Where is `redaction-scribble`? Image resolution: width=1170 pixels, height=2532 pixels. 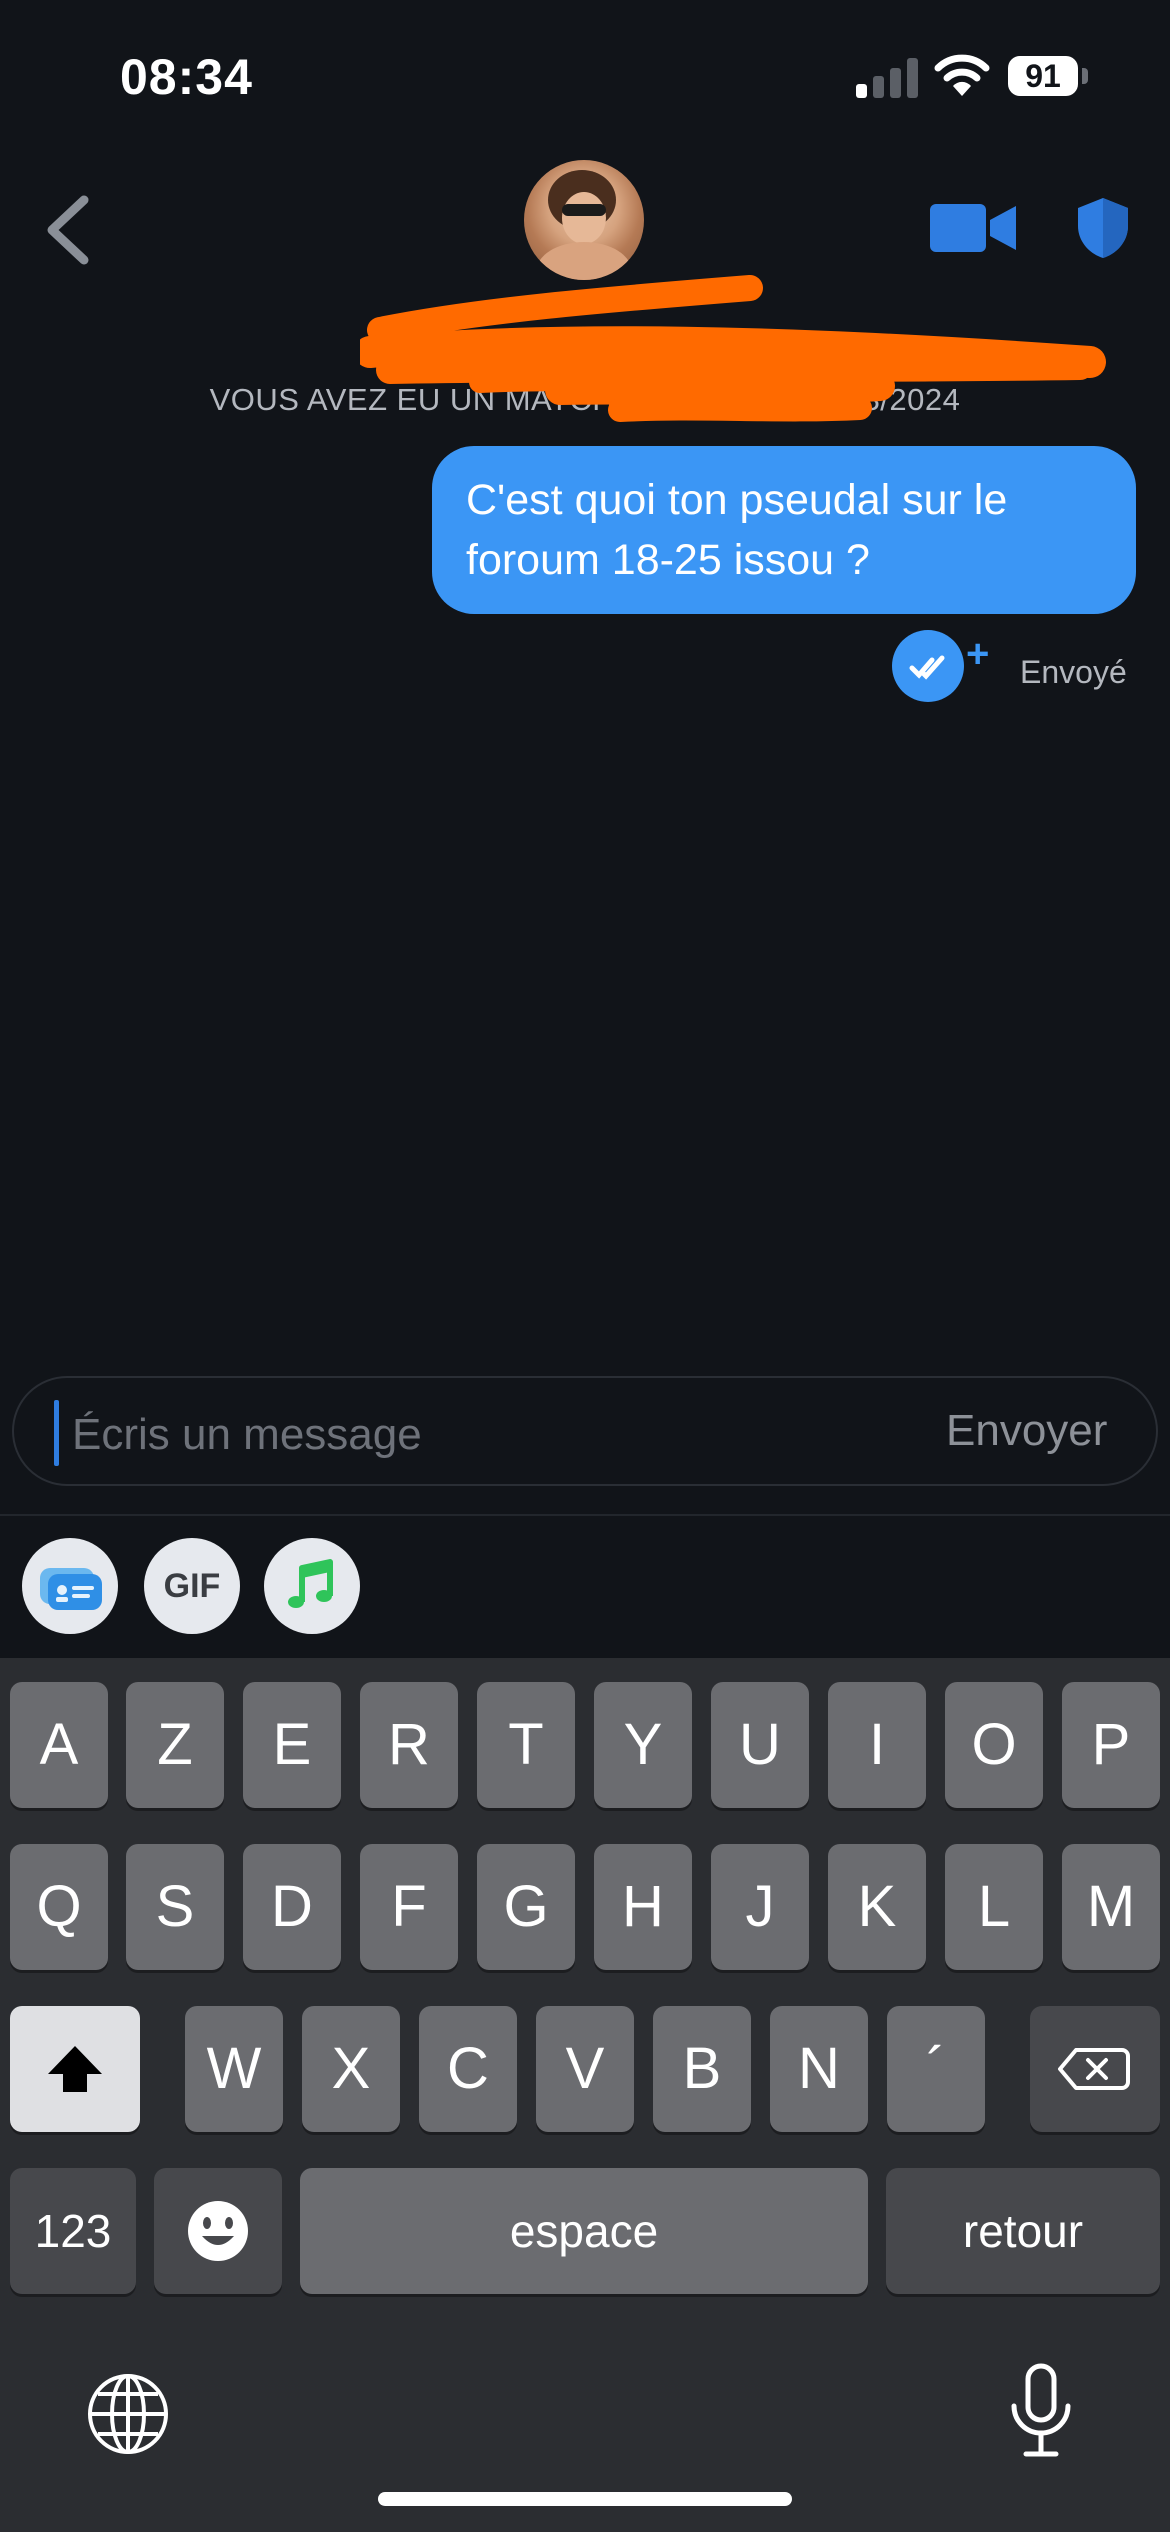 redaction-scribble is located at coordinates (733, 348).